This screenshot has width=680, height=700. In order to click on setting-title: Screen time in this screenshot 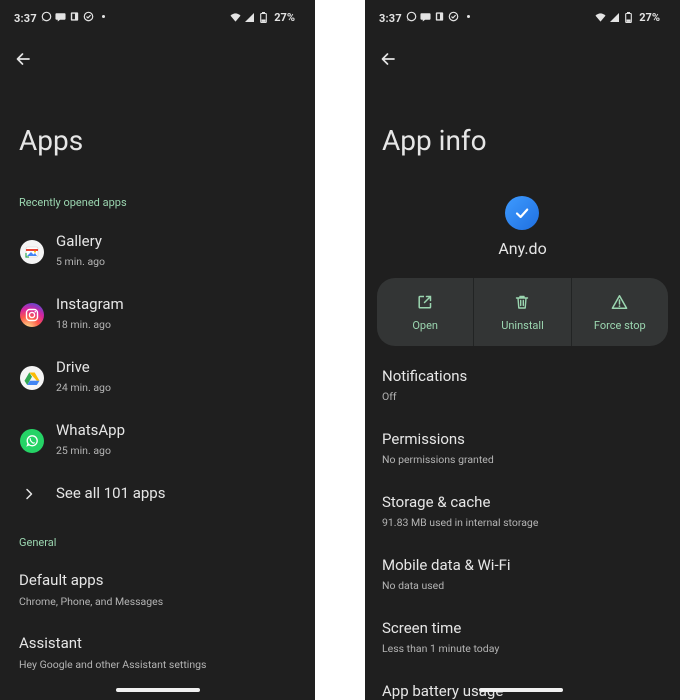, I will do `click(422, 628)`.